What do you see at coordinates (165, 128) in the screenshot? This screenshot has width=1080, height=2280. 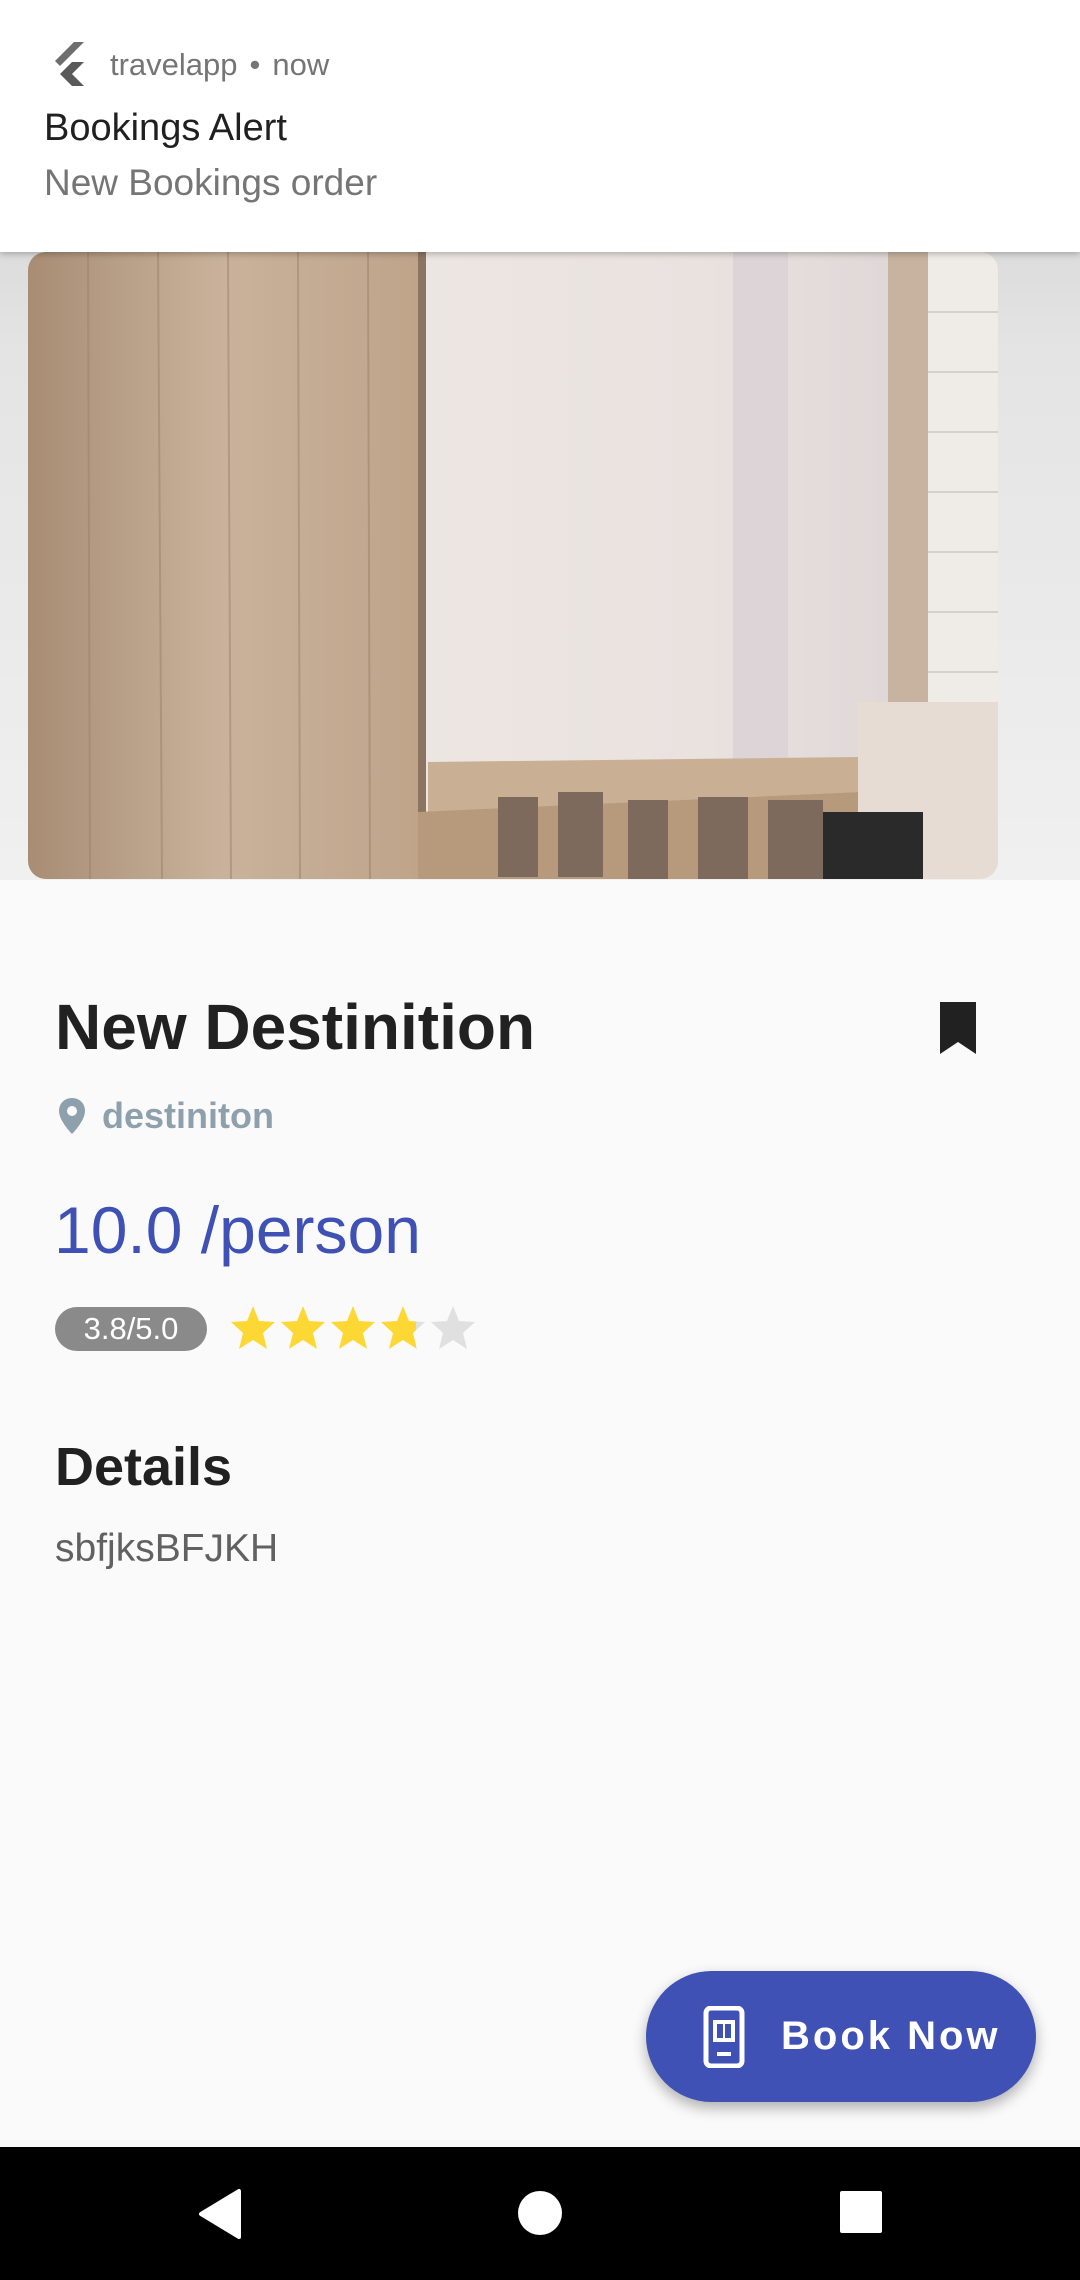 I see `notification-title: Bookings Alert` at bounding box center [165, 128].